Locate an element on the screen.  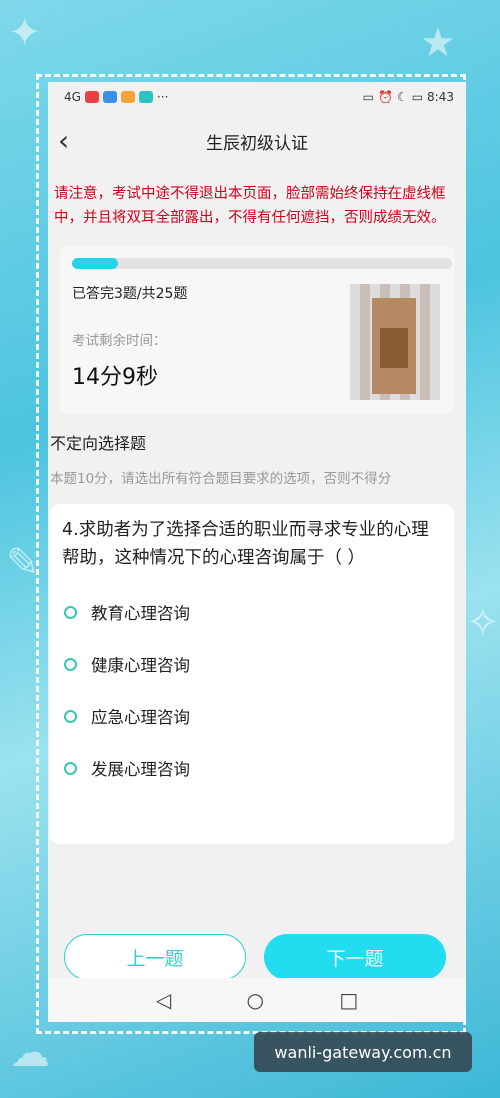
previous-question-button: 上一题 is located at coordinates (155, 957).